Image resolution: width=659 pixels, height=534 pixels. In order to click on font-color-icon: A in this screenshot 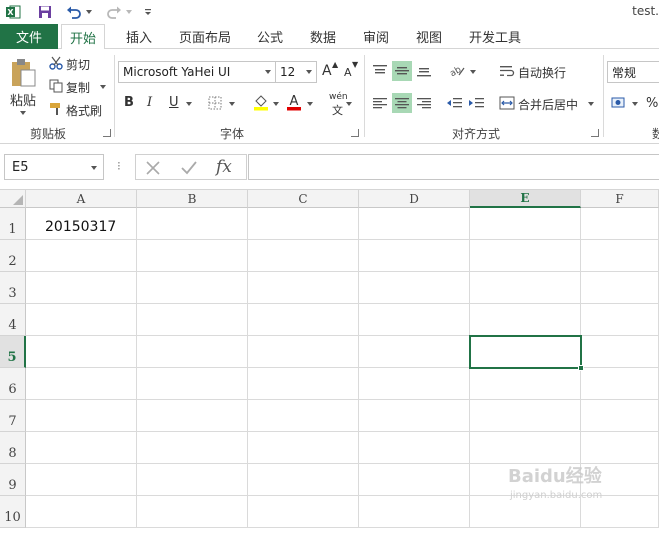, I will do `click(294, 102)`.